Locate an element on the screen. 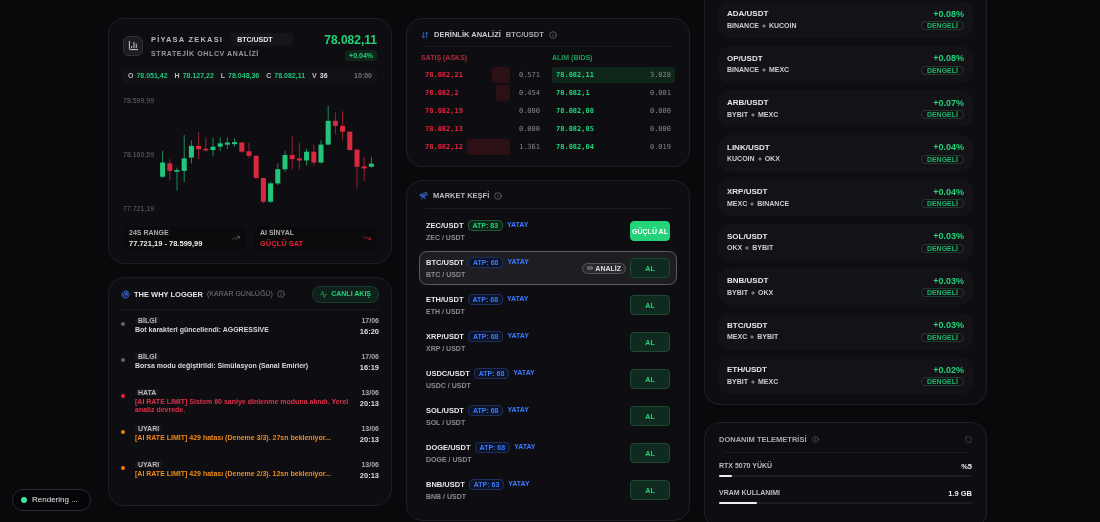  radar-icon is located at coordinates (125, 294).